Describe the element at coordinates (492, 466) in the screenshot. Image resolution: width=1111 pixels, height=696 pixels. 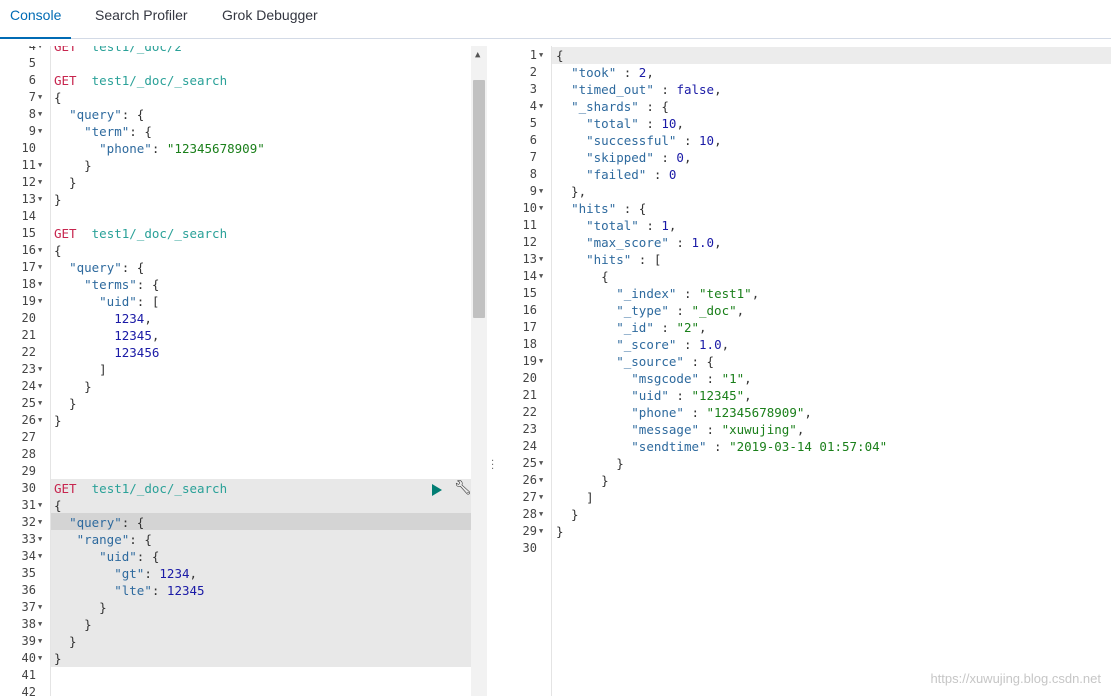
I see `resizer-handle-icon: · · ·` at that location.